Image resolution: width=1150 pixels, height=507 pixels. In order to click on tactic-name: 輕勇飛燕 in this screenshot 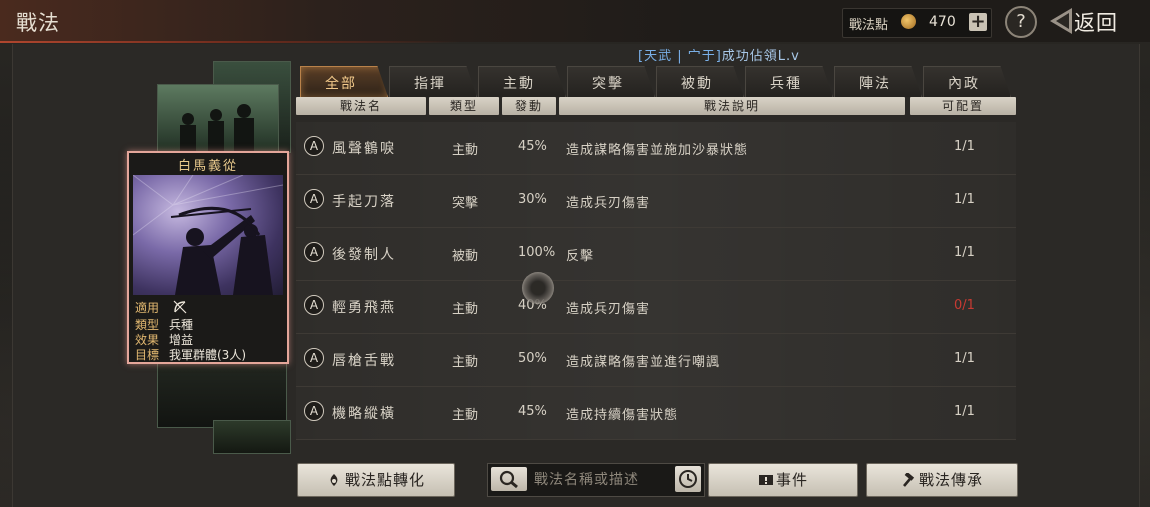, I will do `click(364, 308)`.